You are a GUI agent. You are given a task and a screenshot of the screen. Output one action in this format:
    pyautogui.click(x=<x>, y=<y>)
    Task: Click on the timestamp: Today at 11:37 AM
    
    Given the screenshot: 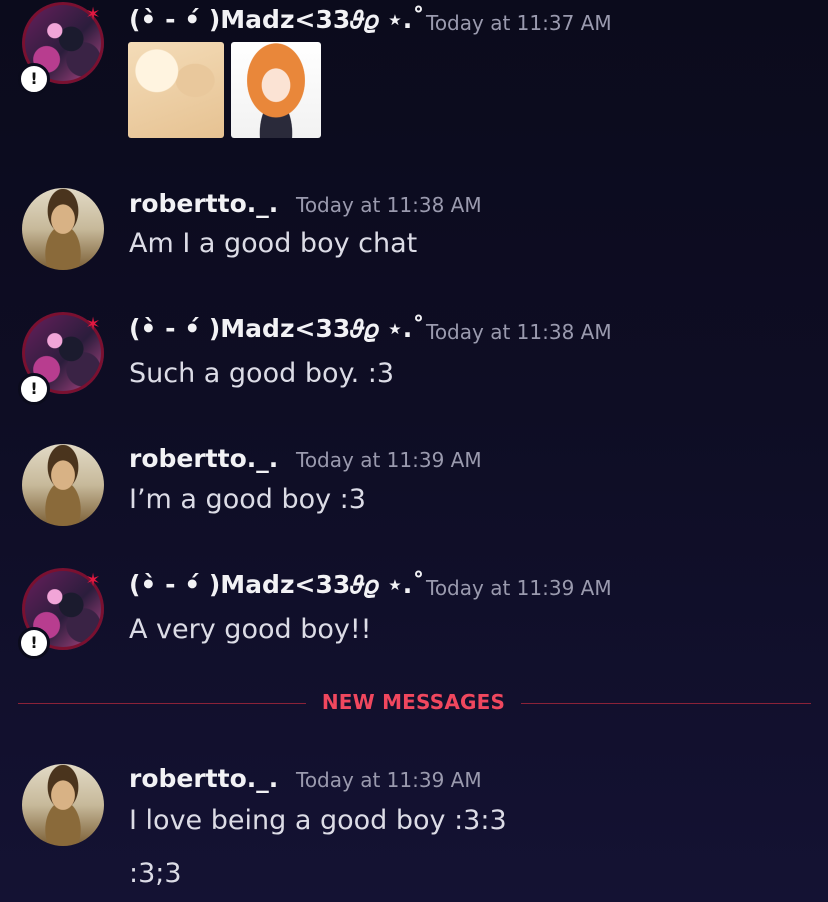 What is the action you would take?
    pyautogui.click(x=519, y=23)
    